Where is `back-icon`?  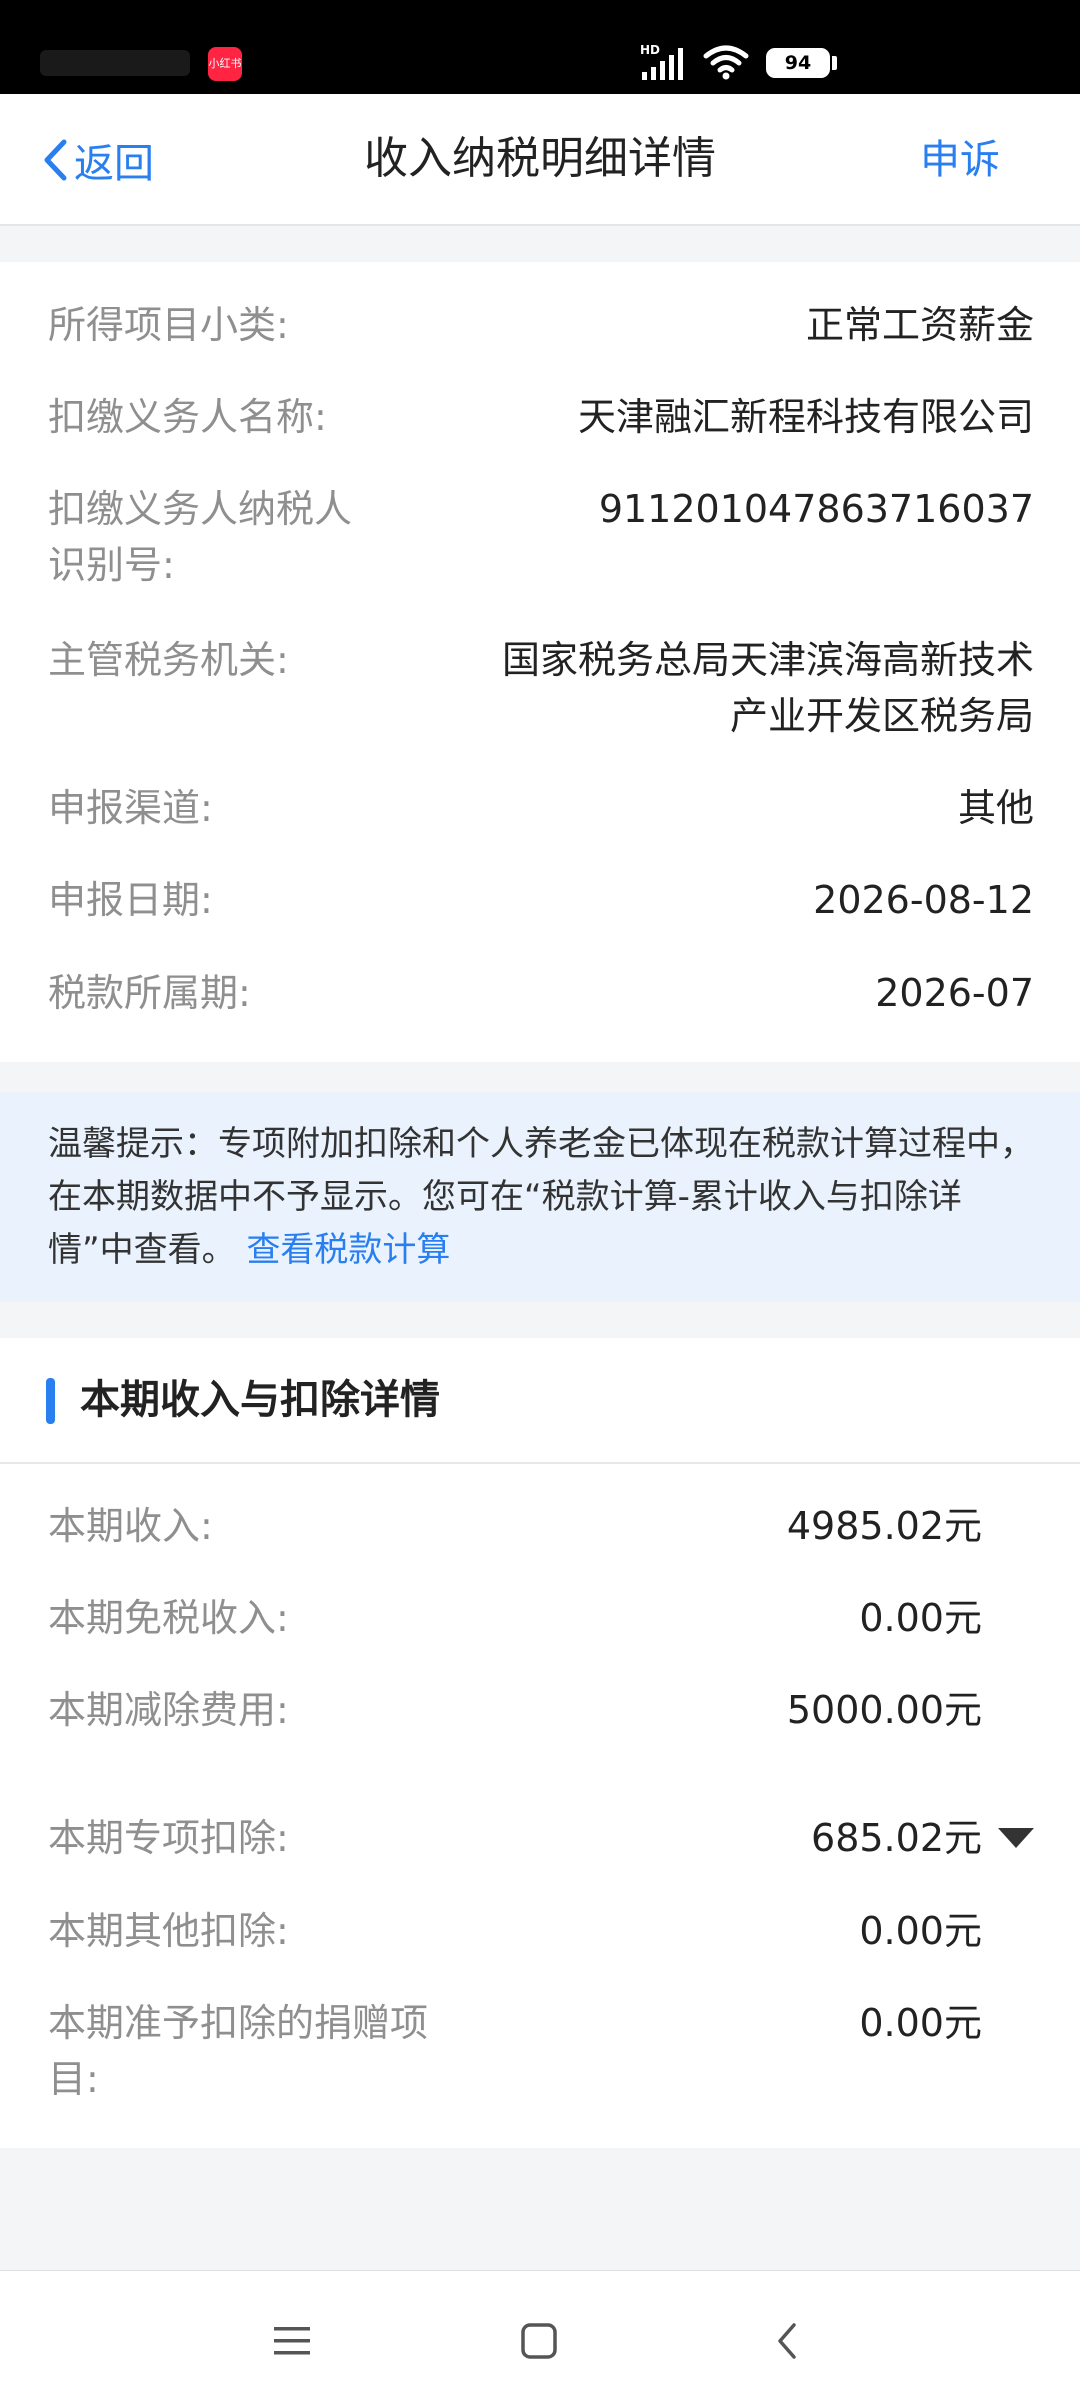
back-icon is located at coordinates (787, 2341).